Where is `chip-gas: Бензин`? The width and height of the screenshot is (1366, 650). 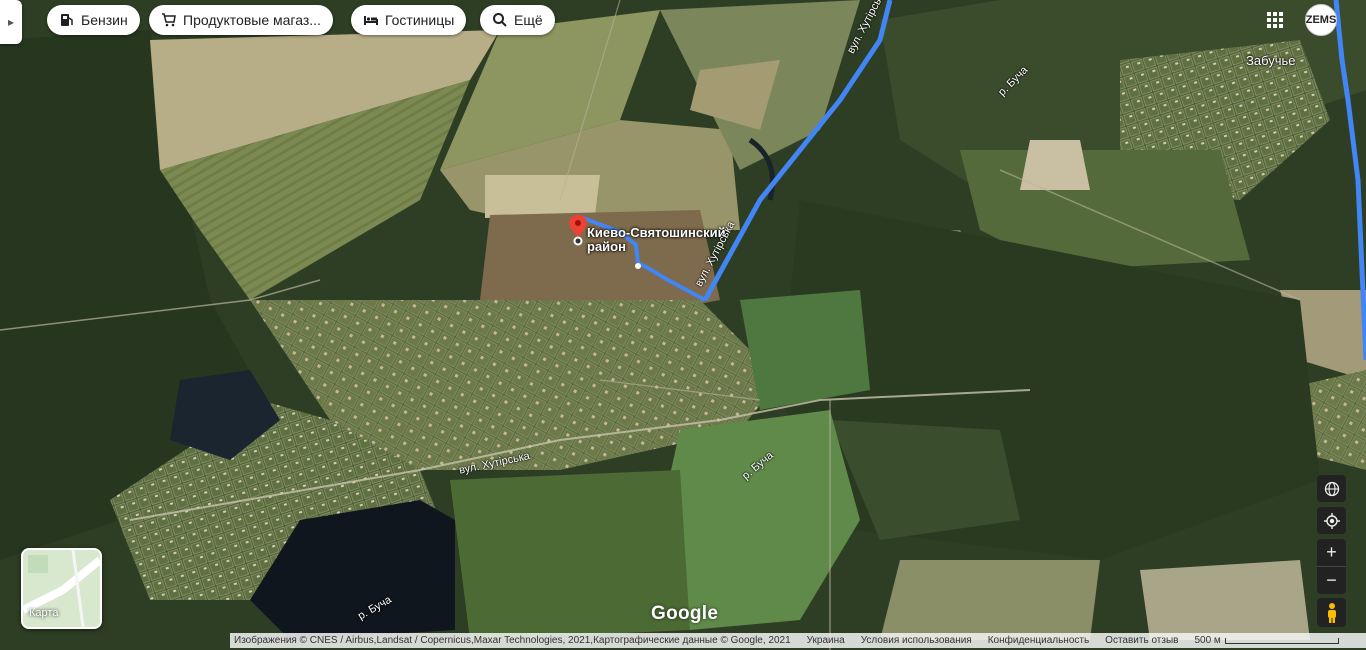
chip-gas: Бензин is located at coordinates (93, 20).